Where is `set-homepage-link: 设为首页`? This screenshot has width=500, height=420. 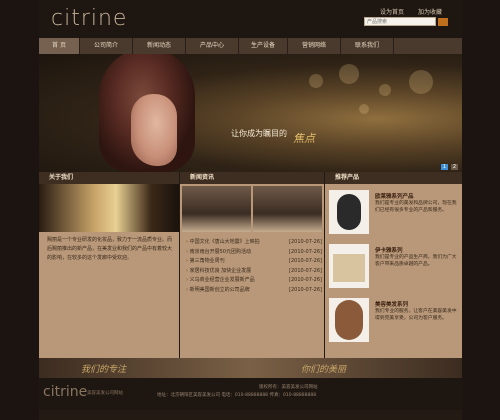 set-homepage-link: 设为首页 is located at coordinates (392, 11).